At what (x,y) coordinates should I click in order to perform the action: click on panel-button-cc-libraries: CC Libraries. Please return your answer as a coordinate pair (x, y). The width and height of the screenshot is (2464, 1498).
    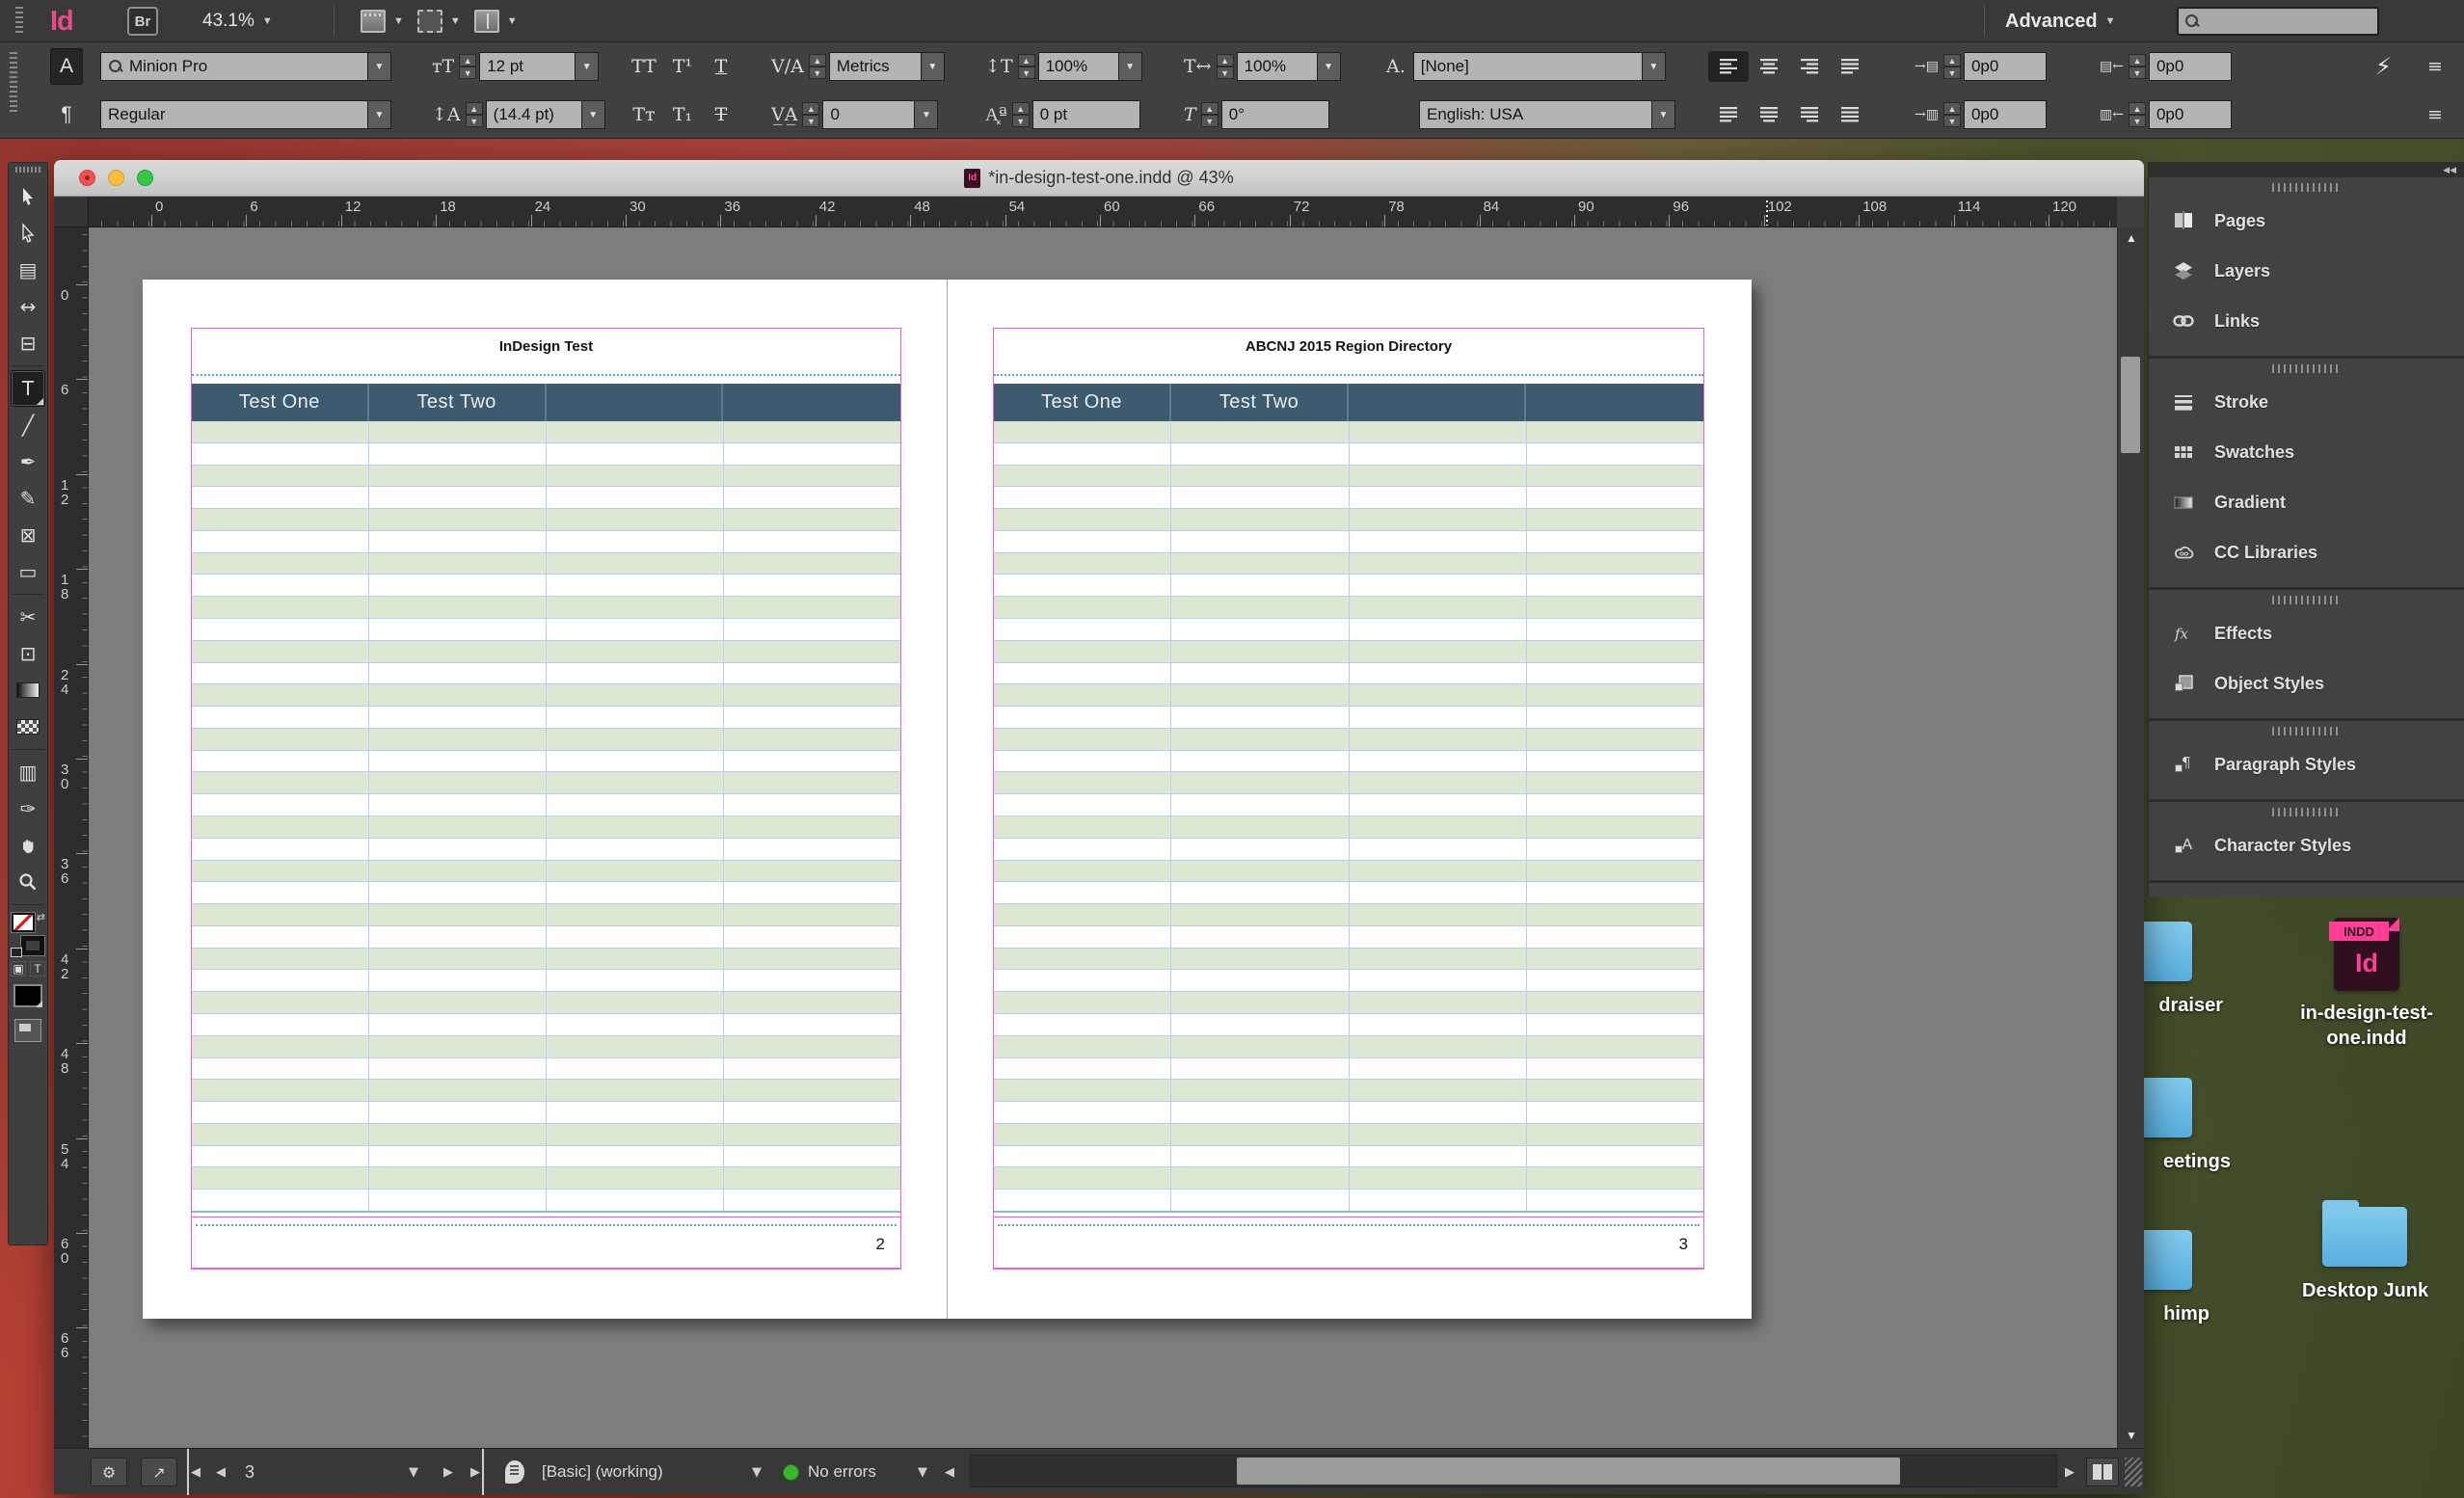
    Looking at the image, I should click on (2307, 552).